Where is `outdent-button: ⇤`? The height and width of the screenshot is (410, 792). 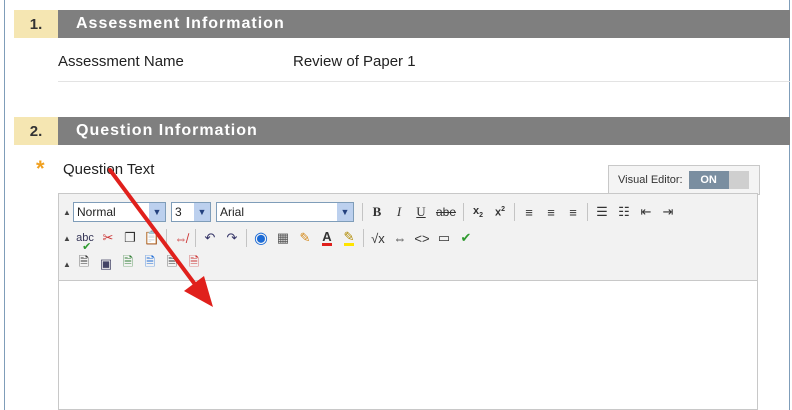
outdent-button: ⇤ is located at coordinates (646, 212).